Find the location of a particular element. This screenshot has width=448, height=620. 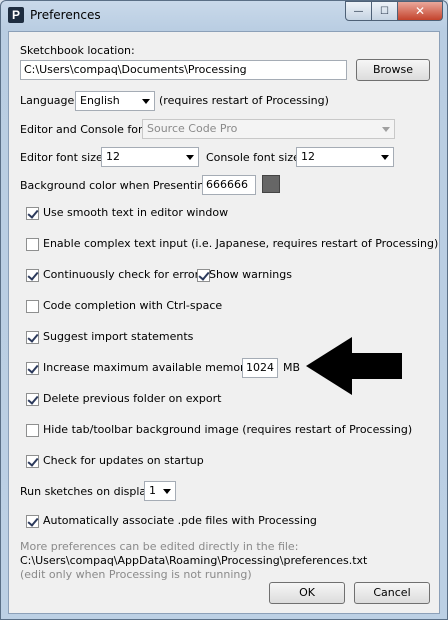

display-value: 1 is located at coordinates (152, 490).